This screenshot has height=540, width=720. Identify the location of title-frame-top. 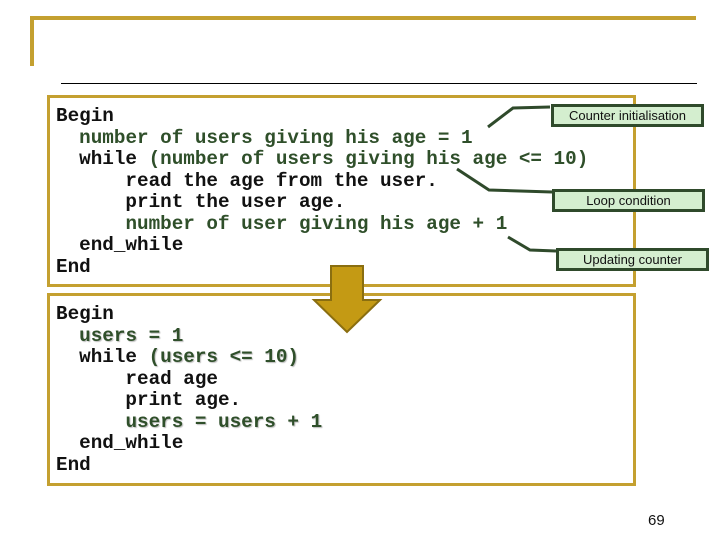
(363, 18).